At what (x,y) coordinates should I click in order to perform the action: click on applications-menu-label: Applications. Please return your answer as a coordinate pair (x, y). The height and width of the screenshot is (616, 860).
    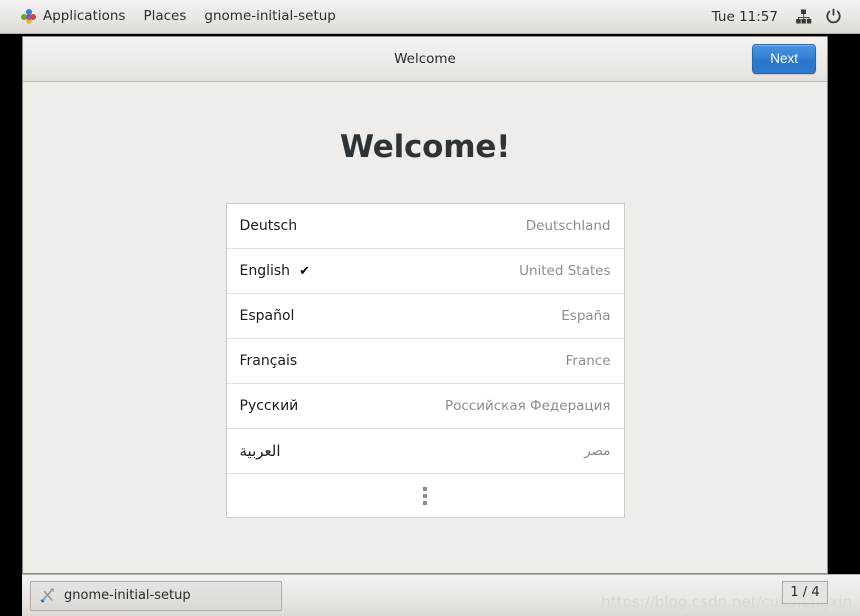
    Looking at the image, I should click on (84, 15).